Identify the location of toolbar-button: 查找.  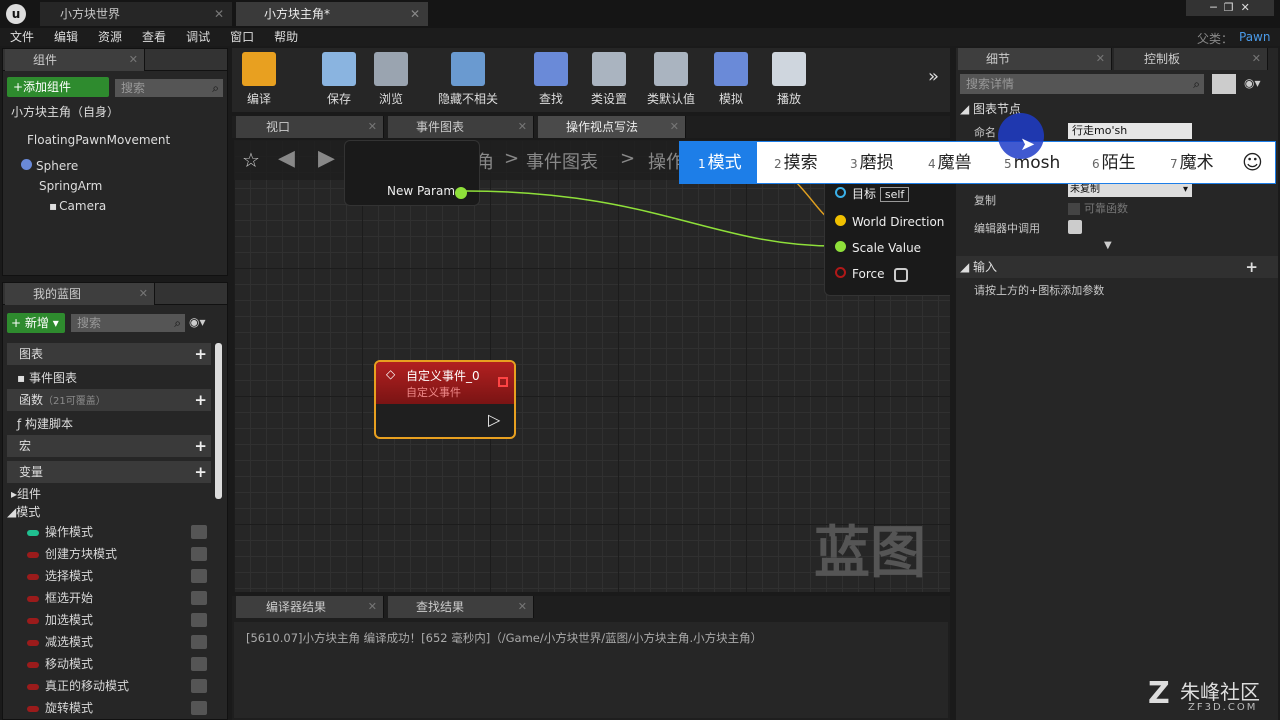
(551, 79).